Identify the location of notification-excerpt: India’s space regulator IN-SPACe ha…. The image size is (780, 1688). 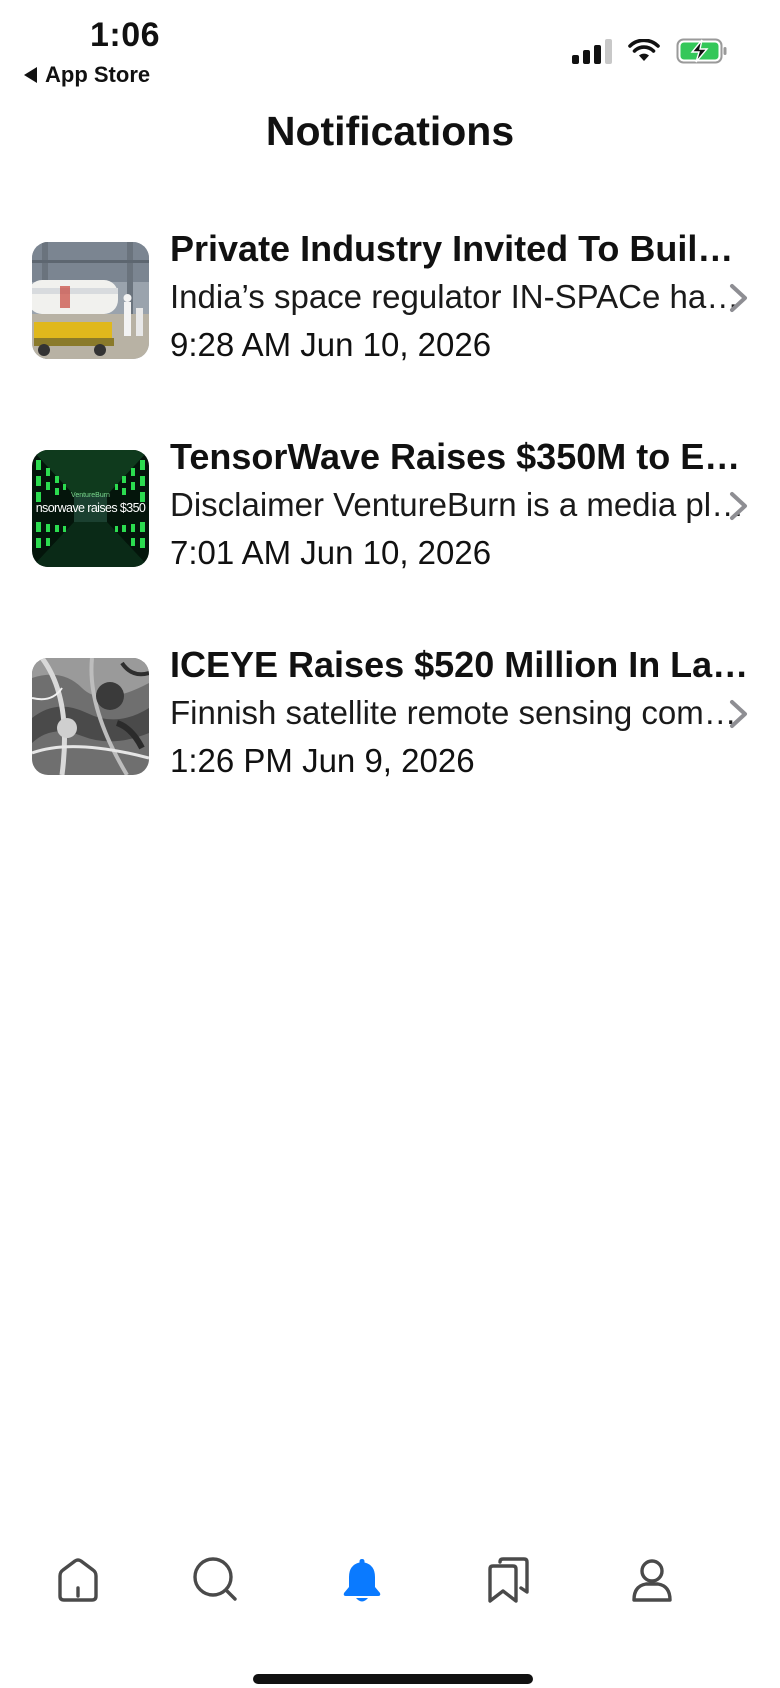
(455, 296).